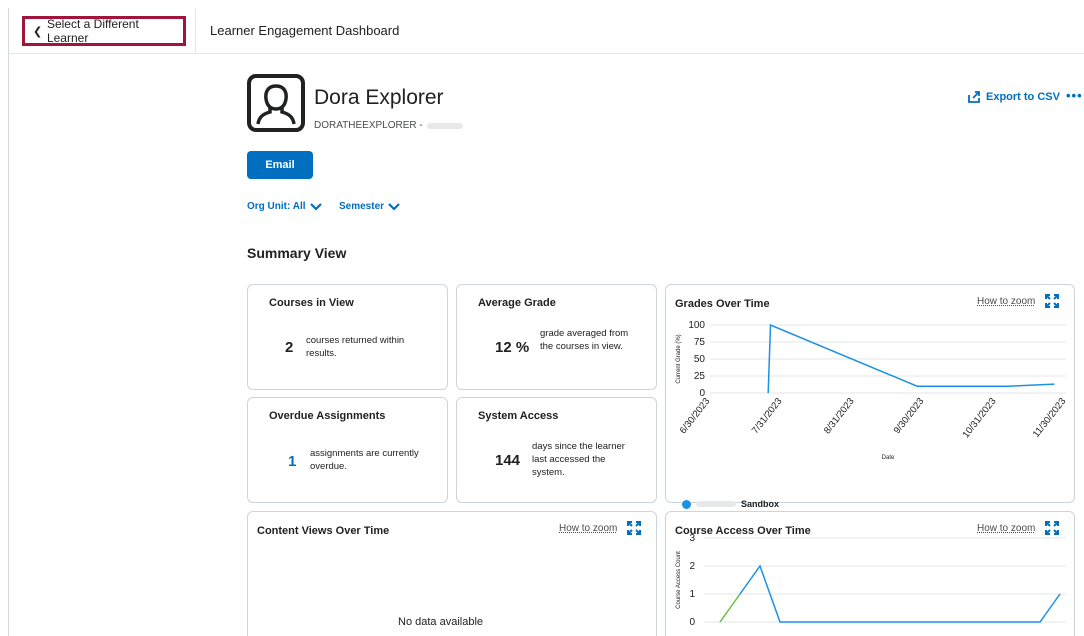 This screenshot has width=1084, height=636. I want to click on x-tick-label: 8/31/2023, so click(839, 416).